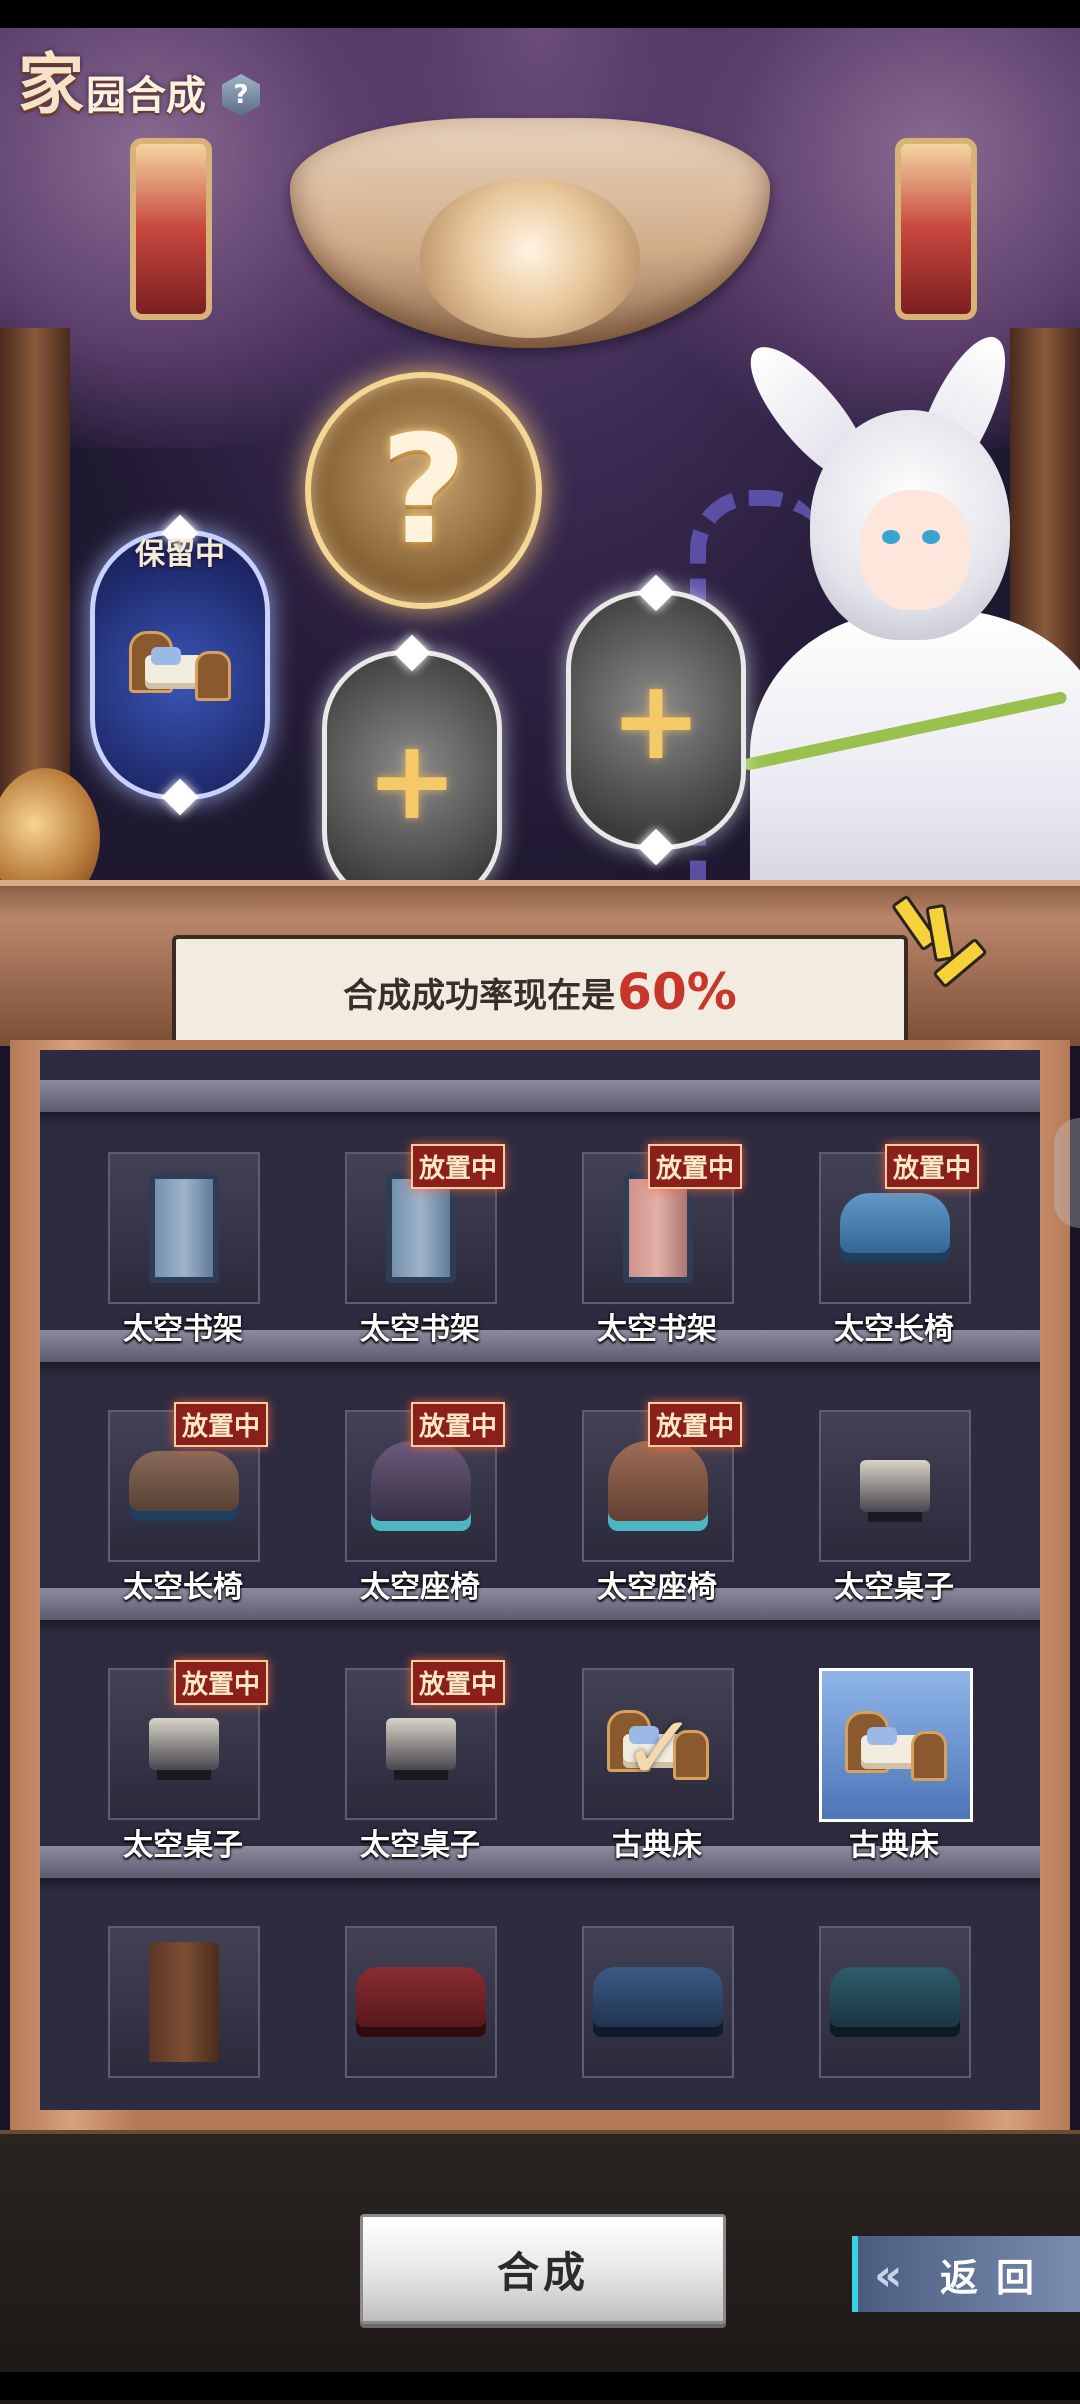 The image size is (1080, 2404). I want to click on craft-button: 合成, so click(543, 2269).